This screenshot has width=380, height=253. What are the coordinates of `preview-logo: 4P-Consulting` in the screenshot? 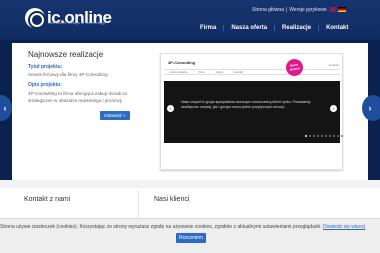 It's located at (182, 62).